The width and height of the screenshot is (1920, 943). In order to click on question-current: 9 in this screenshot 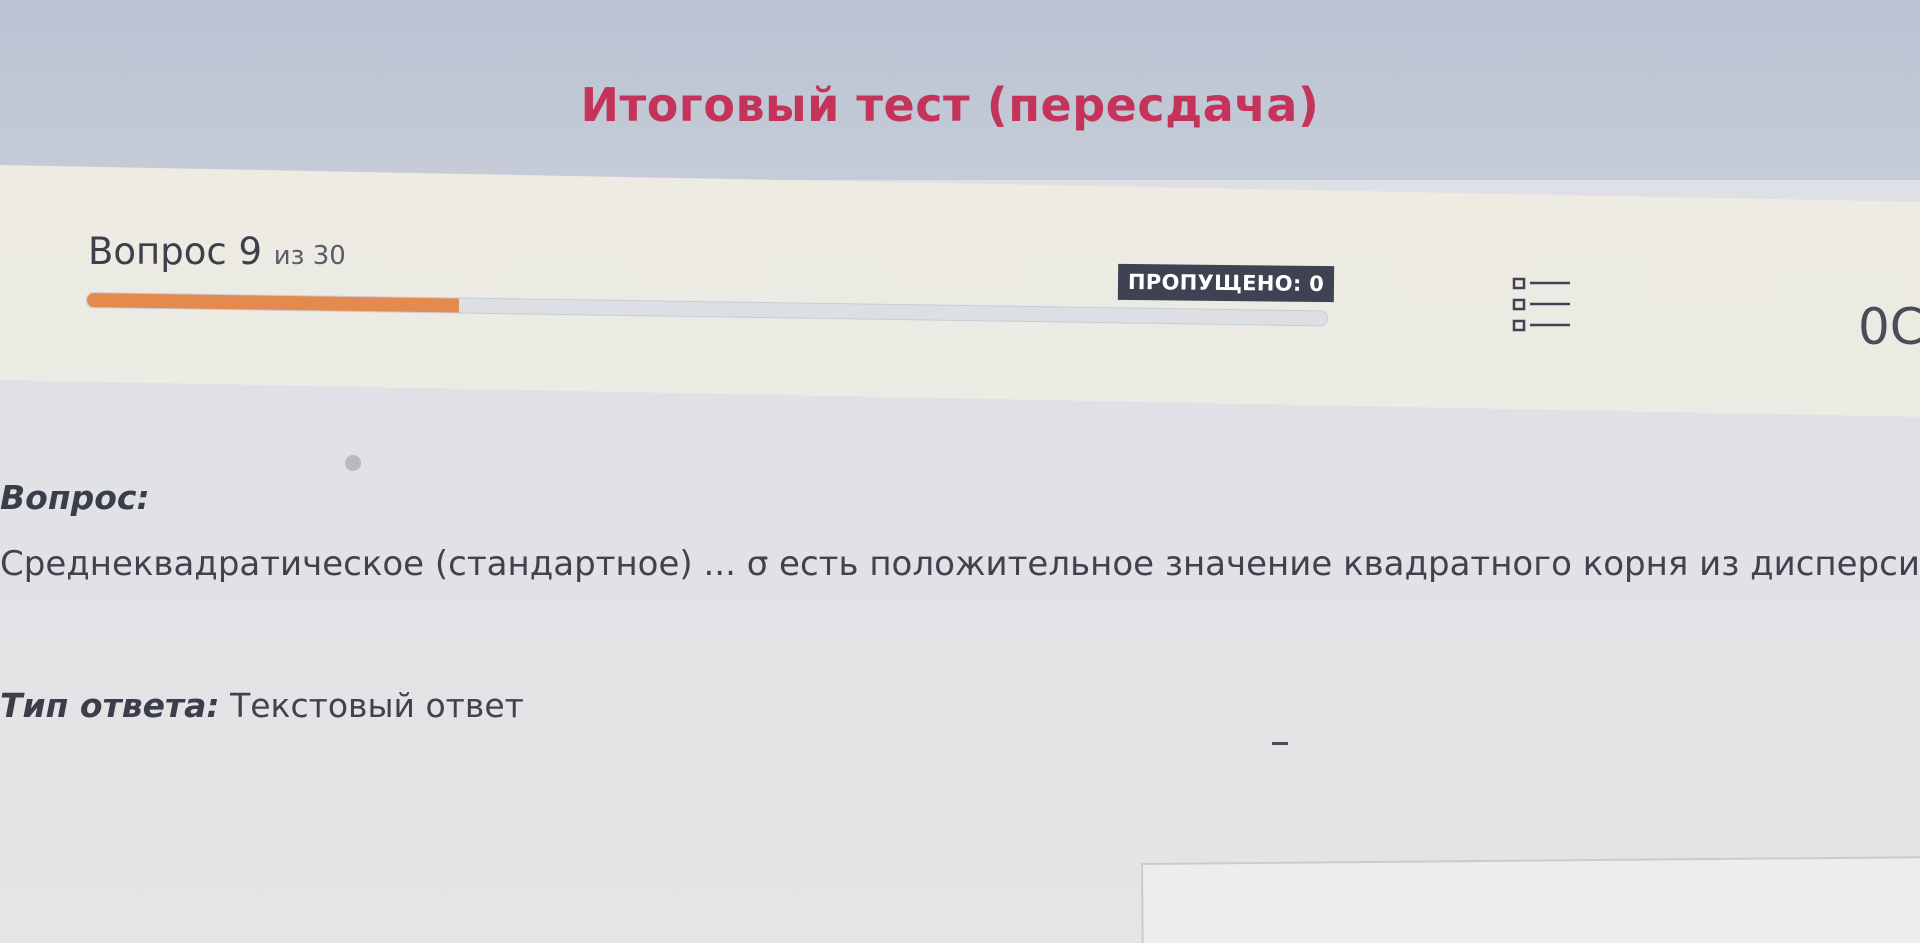, I will do `click(250, 251)`.